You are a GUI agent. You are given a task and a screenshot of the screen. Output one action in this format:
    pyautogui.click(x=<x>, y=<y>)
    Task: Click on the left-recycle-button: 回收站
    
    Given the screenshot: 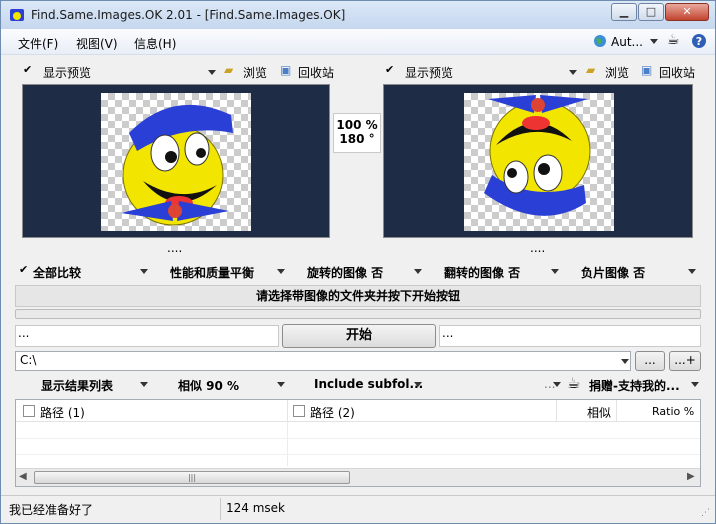 What is the action you would take?
    pyautogui.click(x=316, y=72)
    